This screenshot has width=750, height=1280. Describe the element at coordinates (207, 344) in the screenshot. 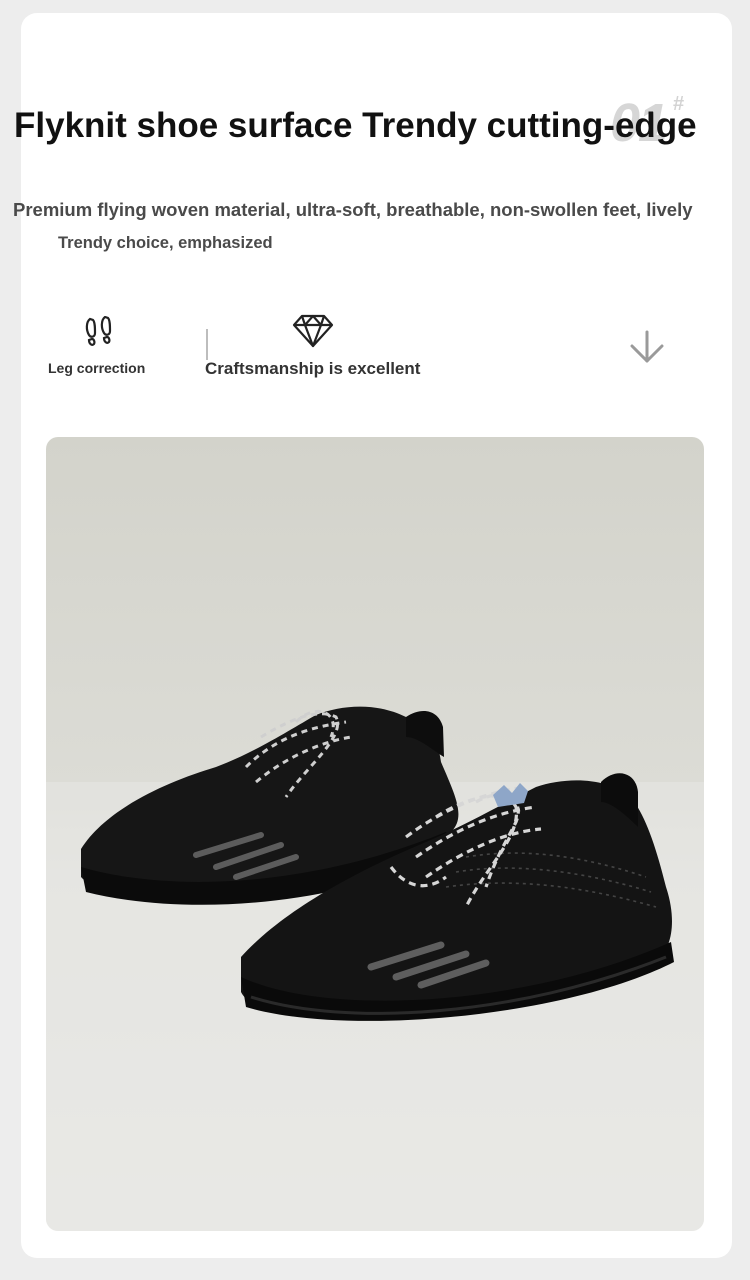

I see `feature-divider` at that location.